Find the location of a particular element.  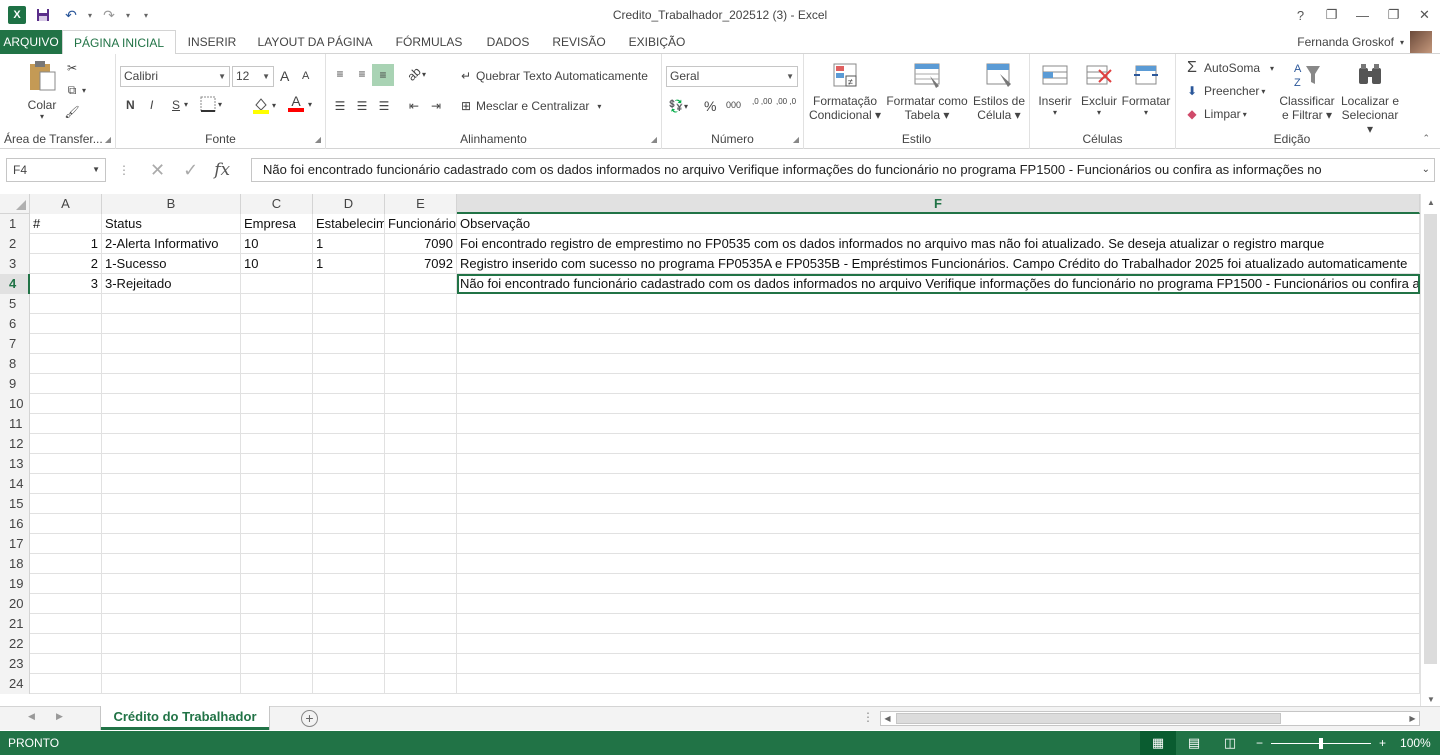

cut-button: ✂ is located at coordinates (72, 68).